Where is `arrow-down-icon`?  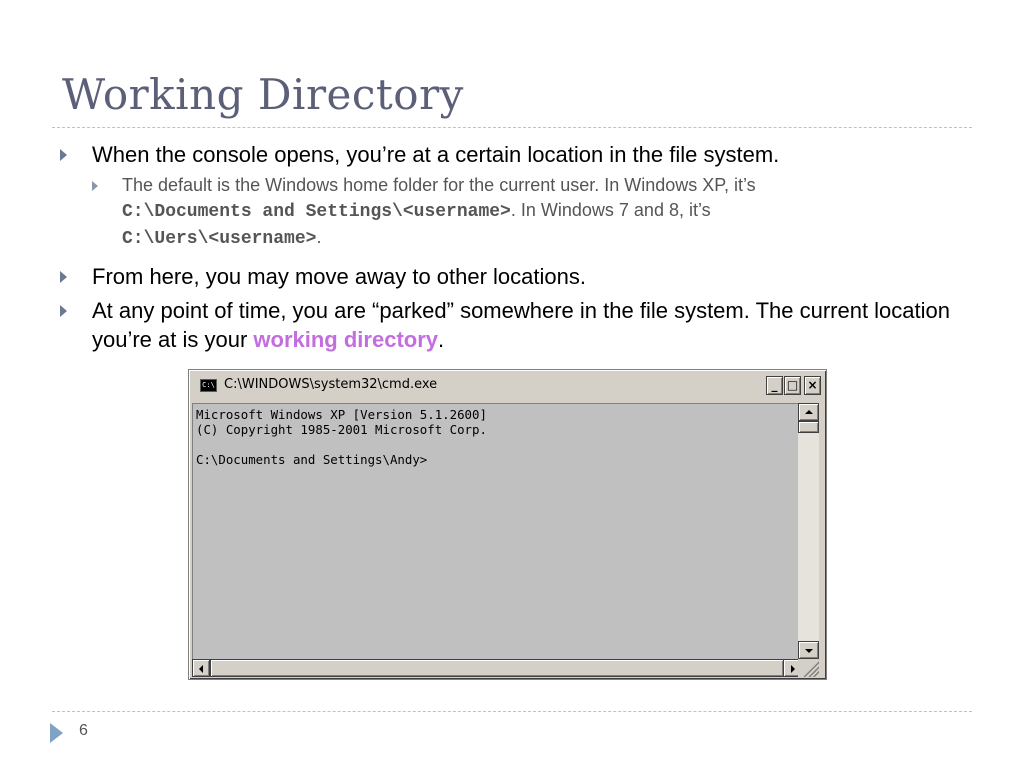 arrow-down-icon is located at coordinates (809, 651).